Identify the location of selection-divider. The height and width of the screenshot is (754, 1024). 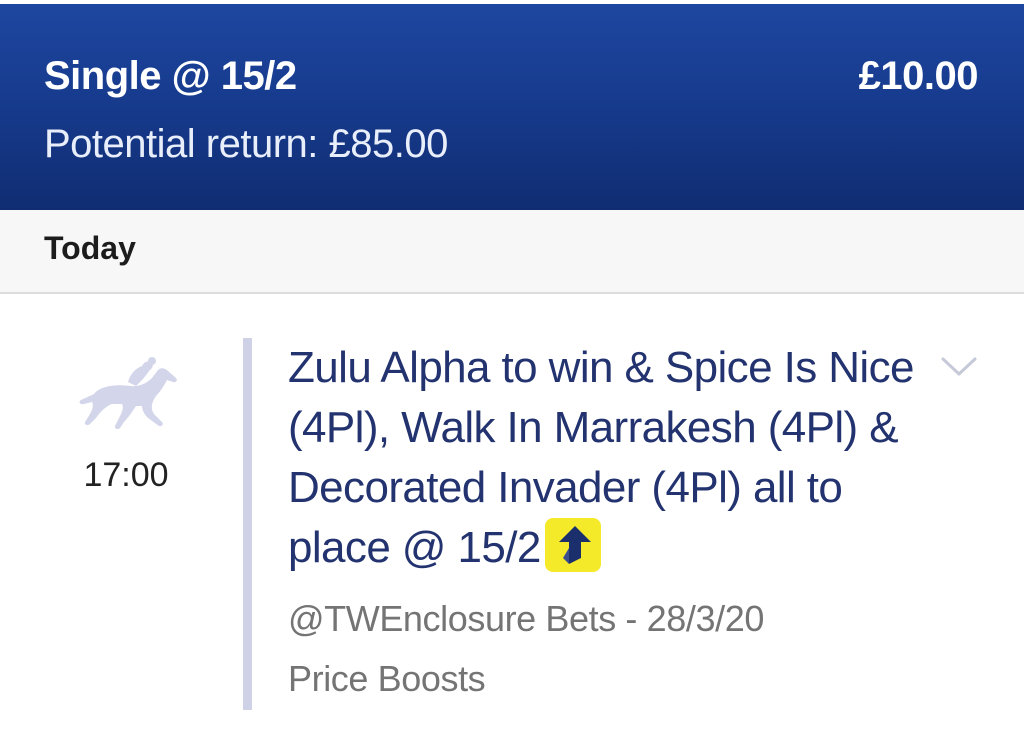
(247, 524).